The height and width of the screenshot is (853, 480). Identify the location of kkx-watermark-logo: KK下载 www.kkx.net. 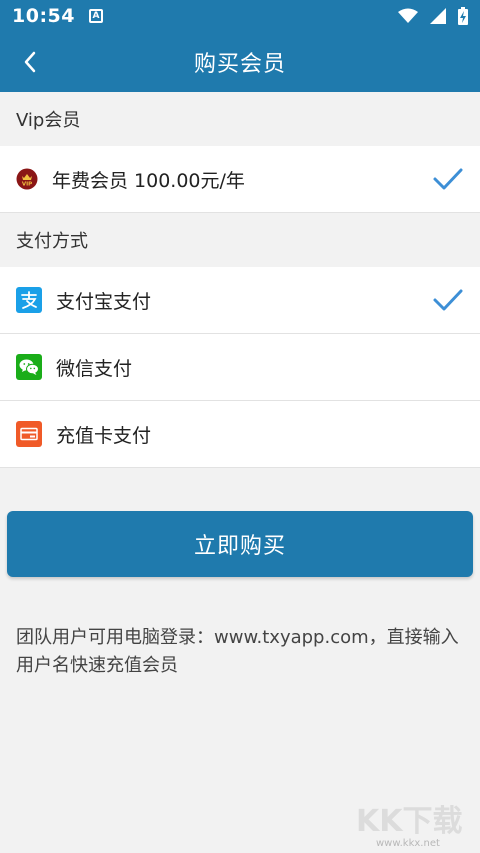
(409, 826).